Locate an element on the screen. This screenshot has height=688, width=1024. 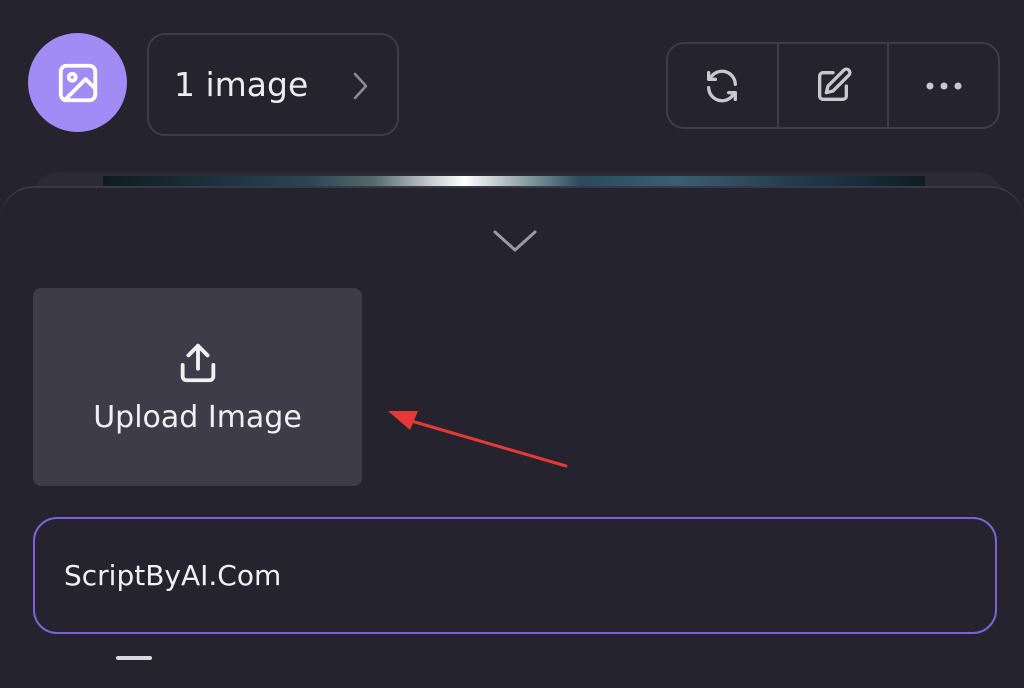
prompt-input-value: ScriptByAI.Com is located at coordinates (173, 575).